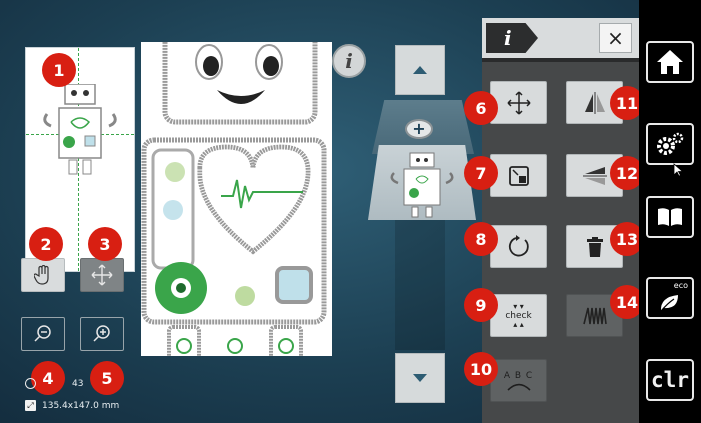 This screenshot has width=701, height=423. I want to click on scroll-up-button, so click(420, 70).